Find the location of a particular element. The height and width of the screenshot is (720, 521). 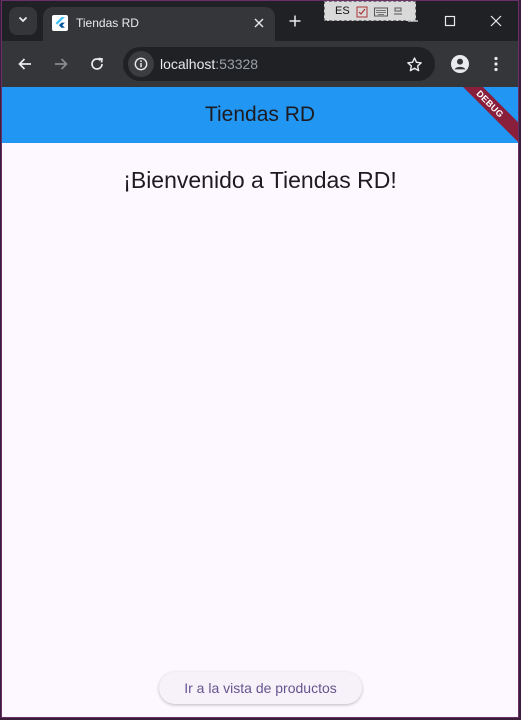

app-bar: Tiendas RD is located at coordinates (260, 115).